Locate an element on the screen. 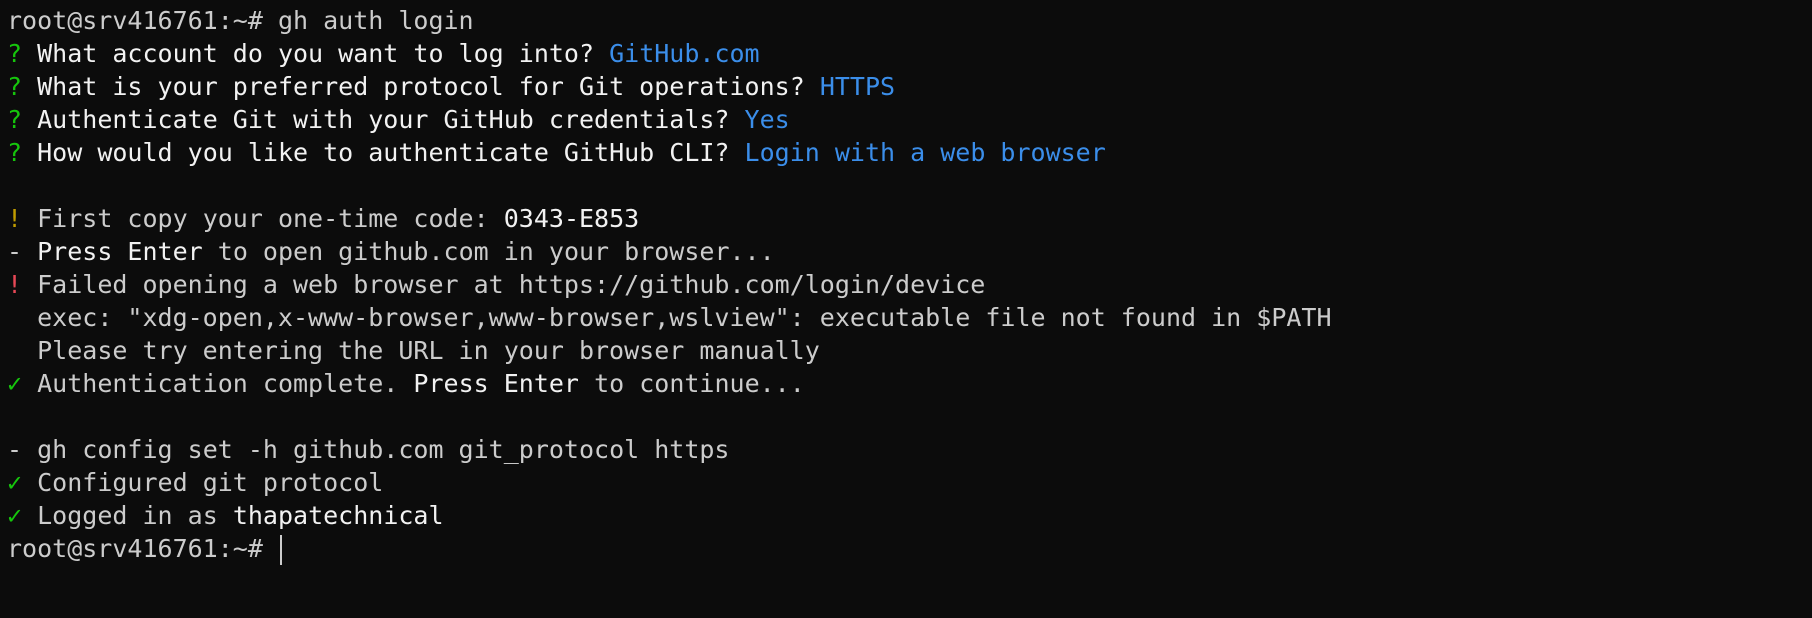 Image resolution: width=1812 pixels, height=618 pixels. auth-complete-text: Authentication complete. is located at coordinates (218, 383).